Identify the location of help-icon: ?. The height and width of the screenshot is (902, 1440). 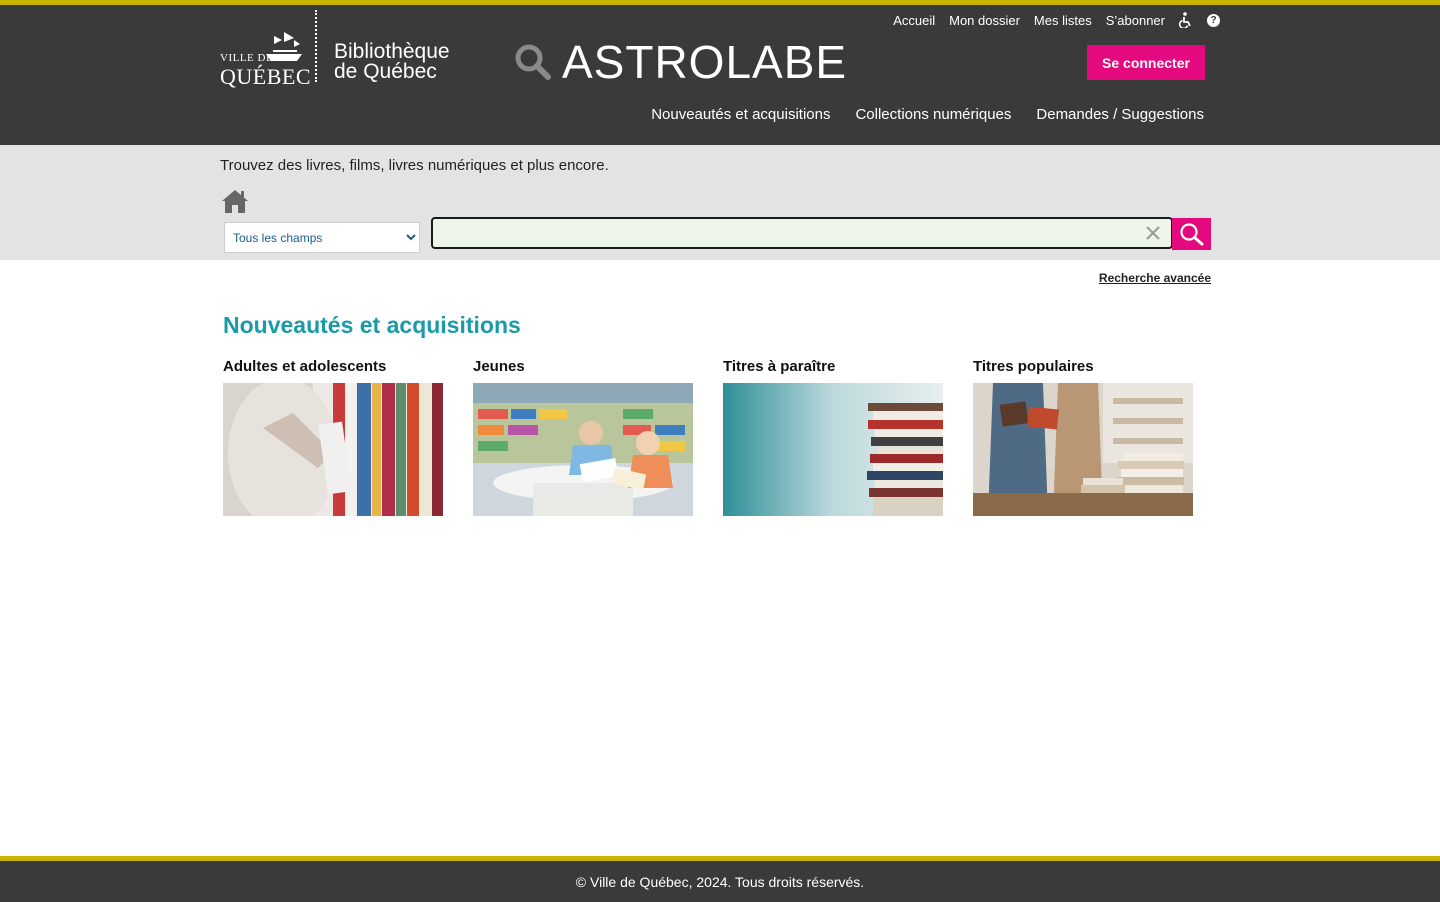
(1213, 20).